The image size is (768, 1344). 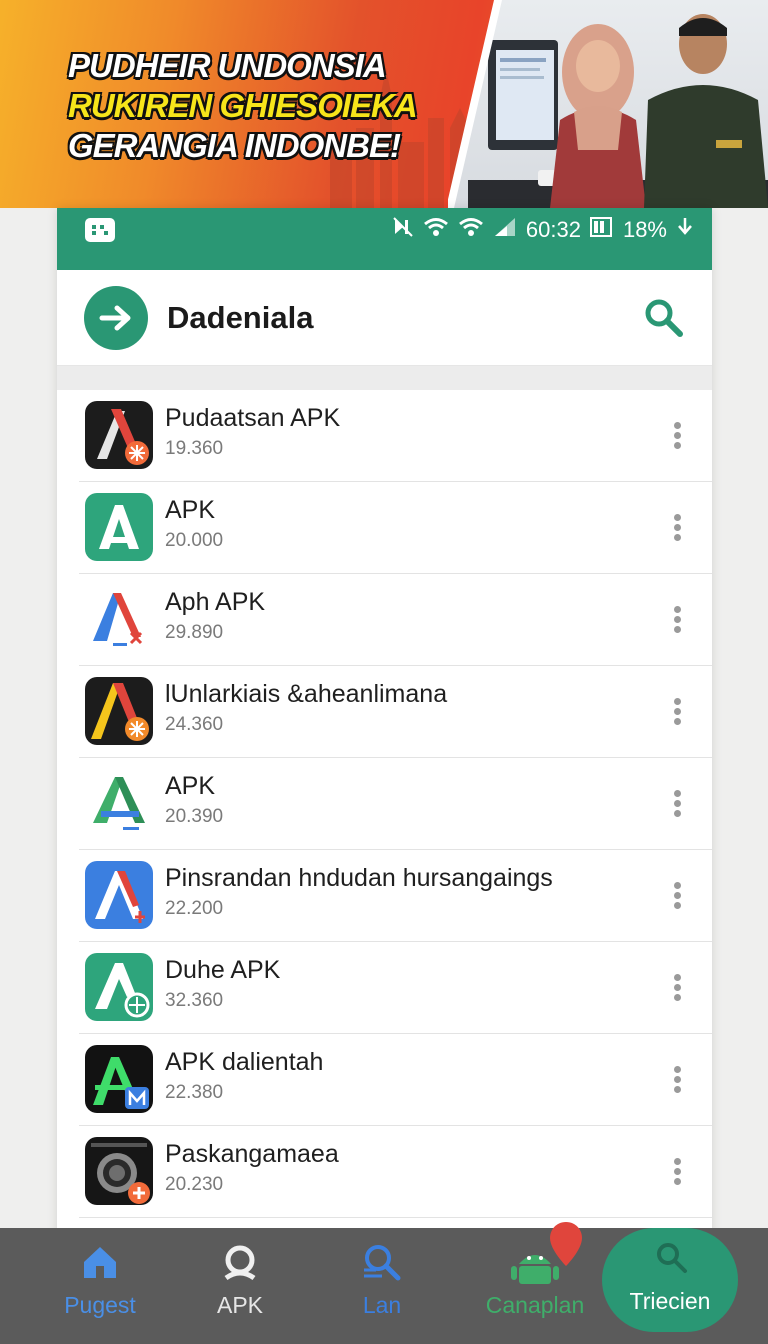 I want to click on list-item: Aph APK 29.890, so click(x=395, y=620).